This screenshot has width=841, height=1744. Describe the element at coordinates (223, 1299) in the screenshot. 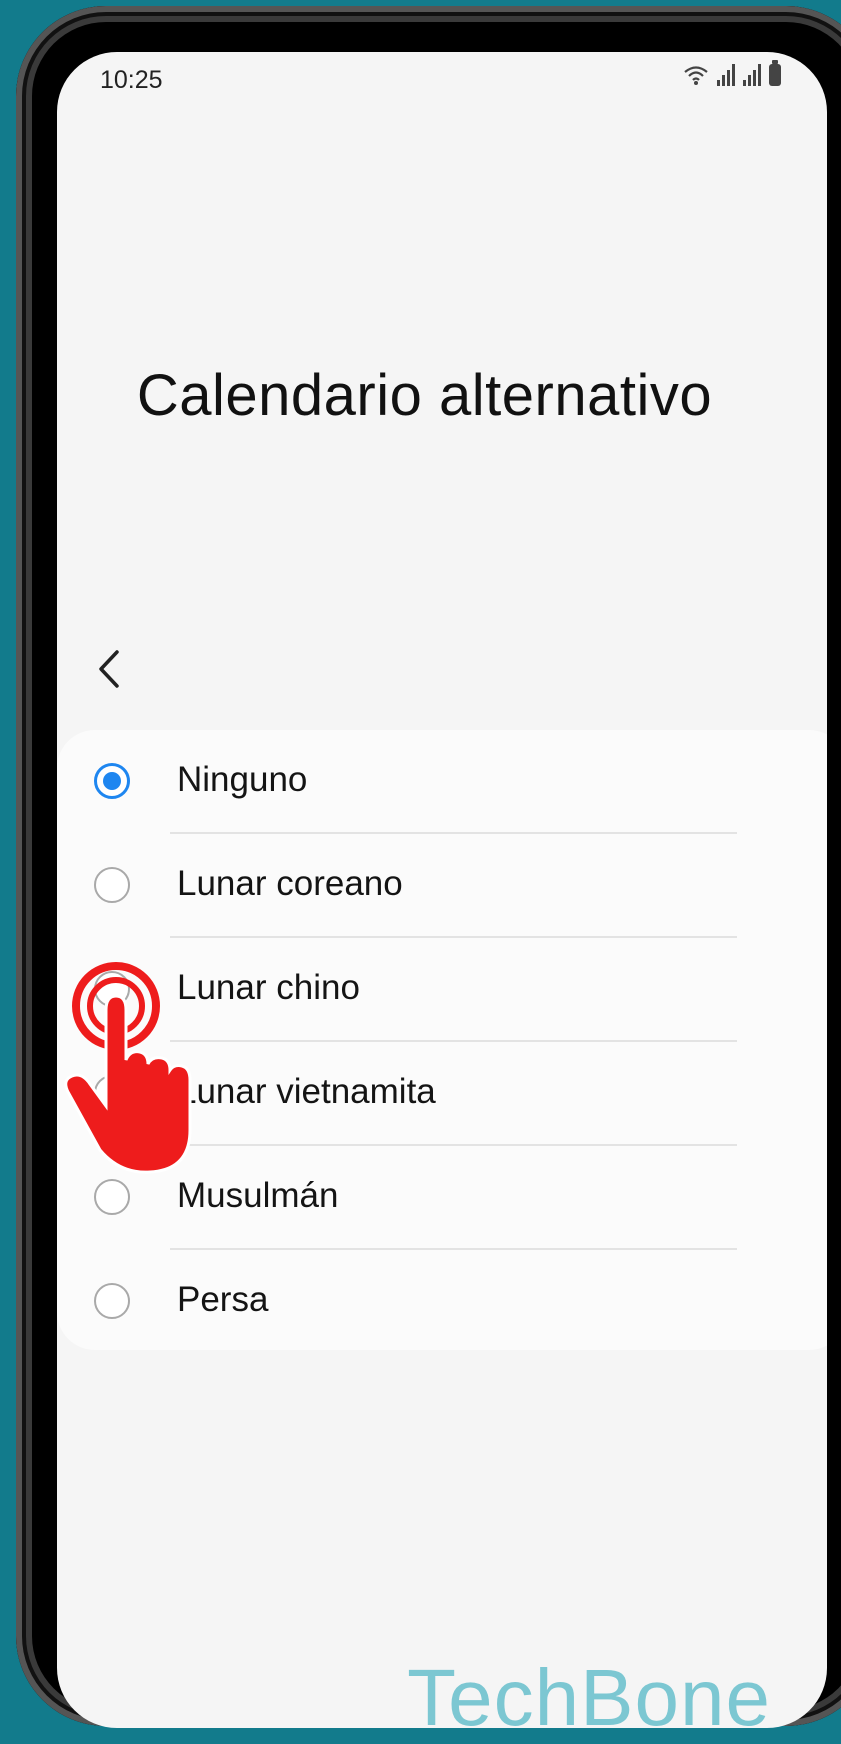

I see `option-label: Persa` at that location.